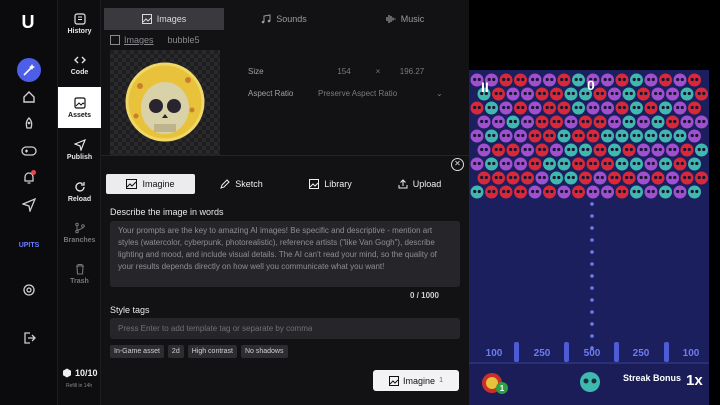 Image resolution: width=720 pixels, height=405 pixels. I want to click on notification-dot, so click(33, 172).